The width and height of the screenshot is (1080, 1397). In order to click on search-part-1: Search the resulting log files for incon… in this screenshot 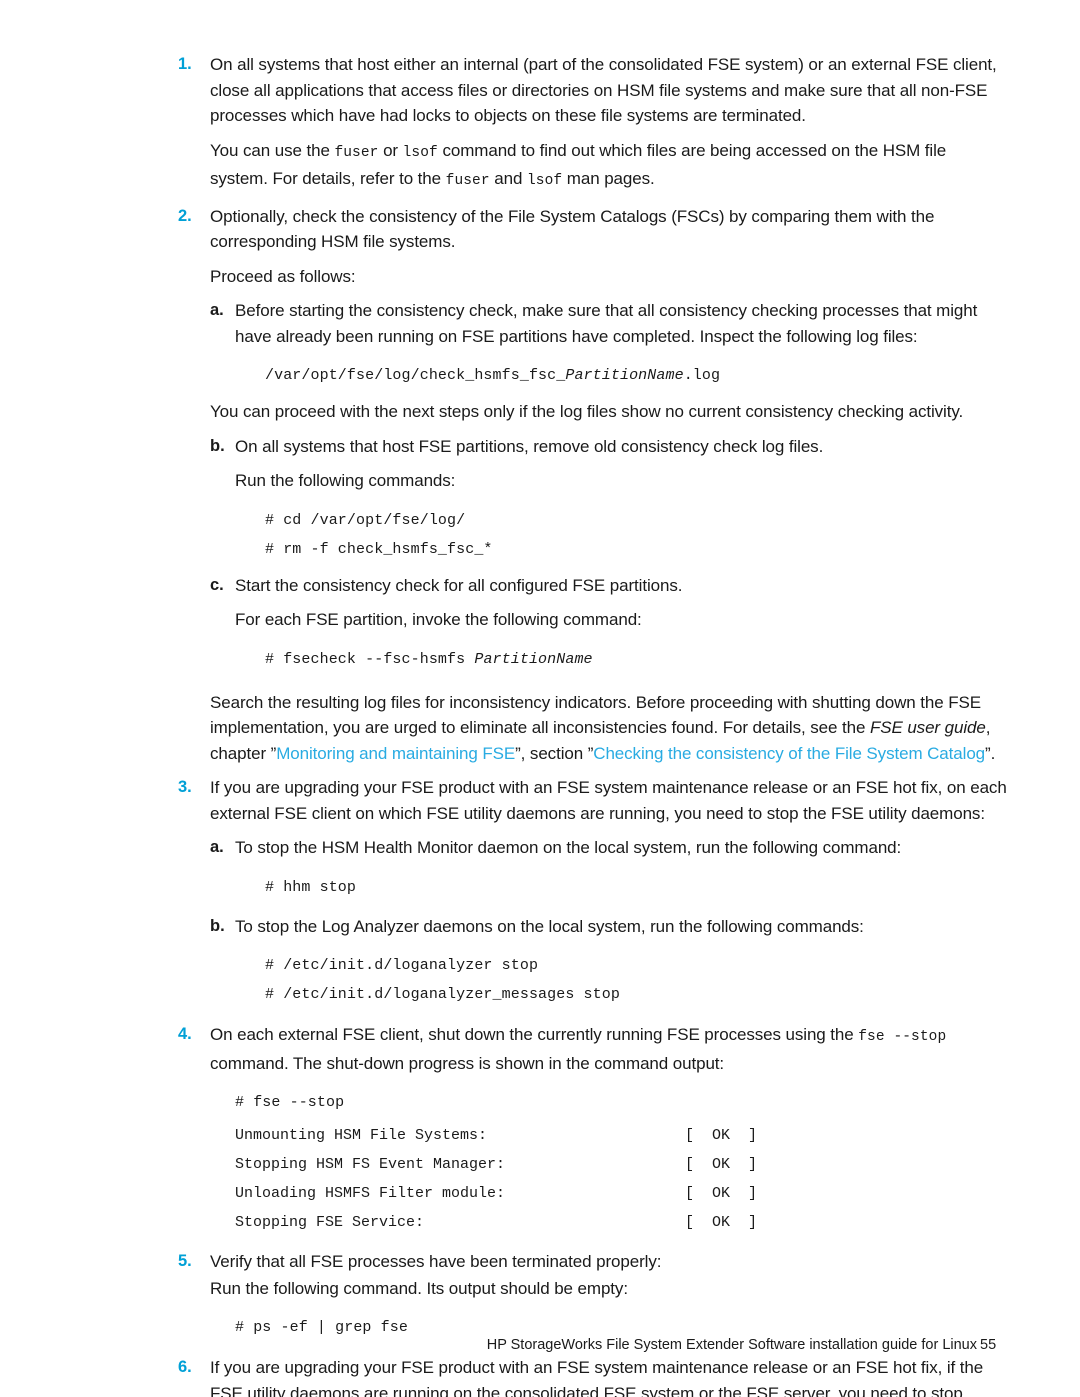, I will do `click(595, 715)`.